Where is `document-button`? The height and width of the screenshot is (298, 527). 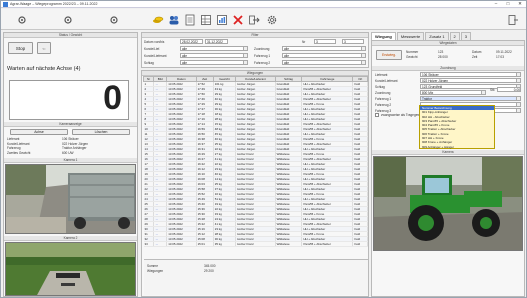
document-button is located at coordinates (189, 19).